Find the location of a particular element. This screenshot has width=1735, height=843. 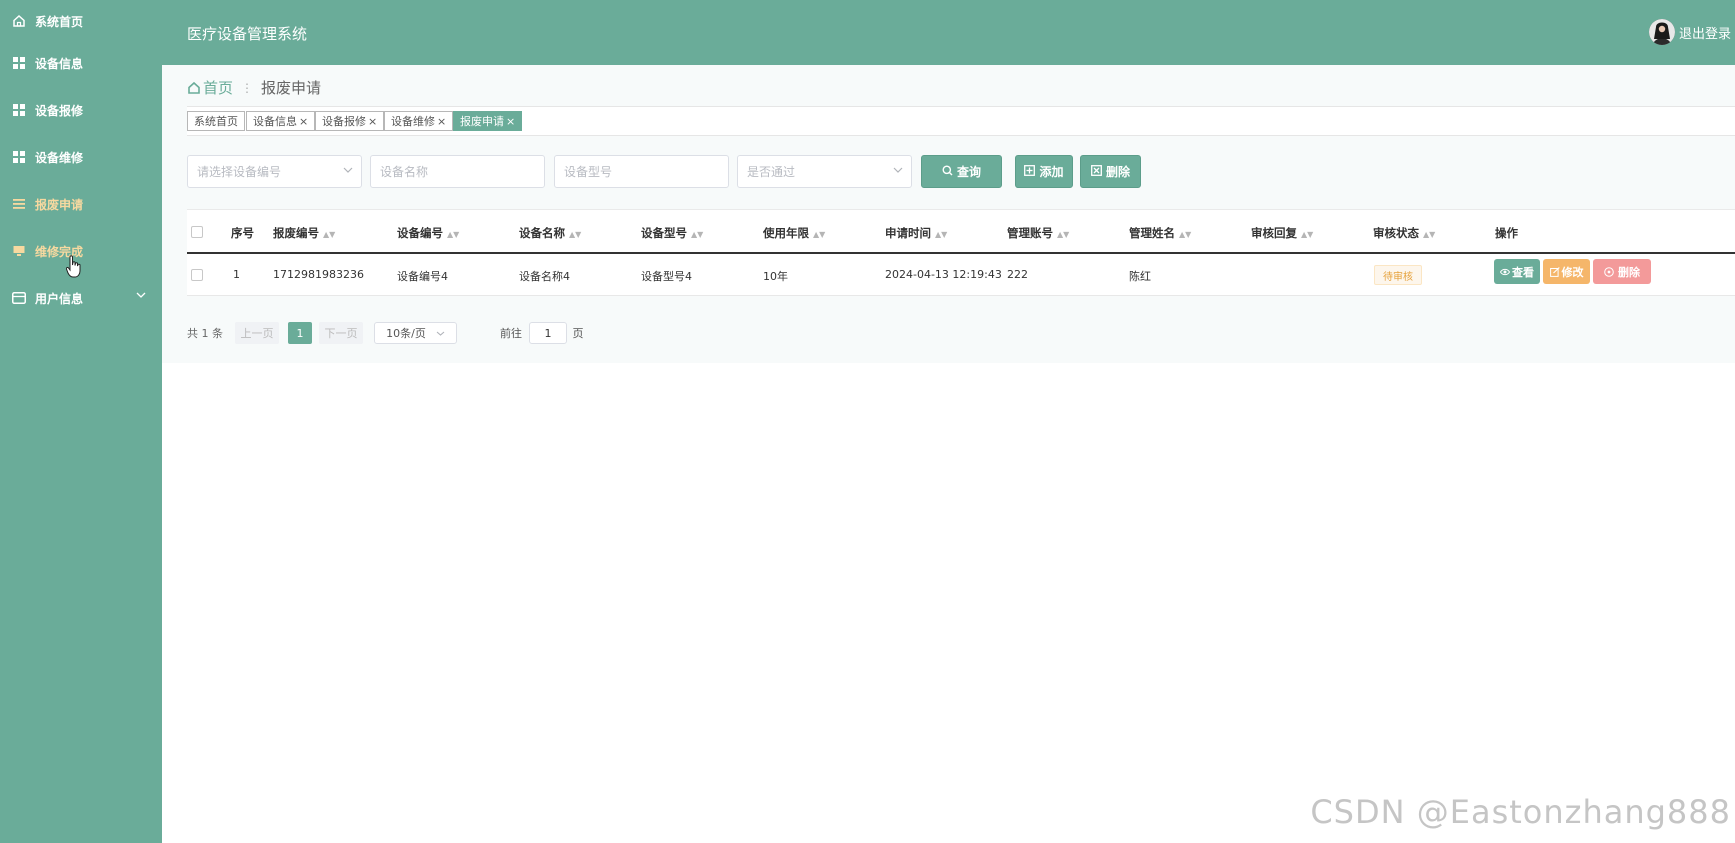

col-header-sortable: 设备名称 ▲▼ is located at coordinates (550, 233).